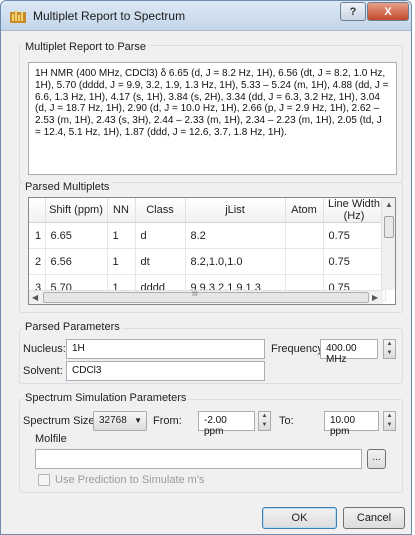 Image resolution: width=415 pixels, height=535 pixels. What do you see at coordinates (37, 235) in the screenshot?
I see `row-number: 1` at bounding box center [37, 235].